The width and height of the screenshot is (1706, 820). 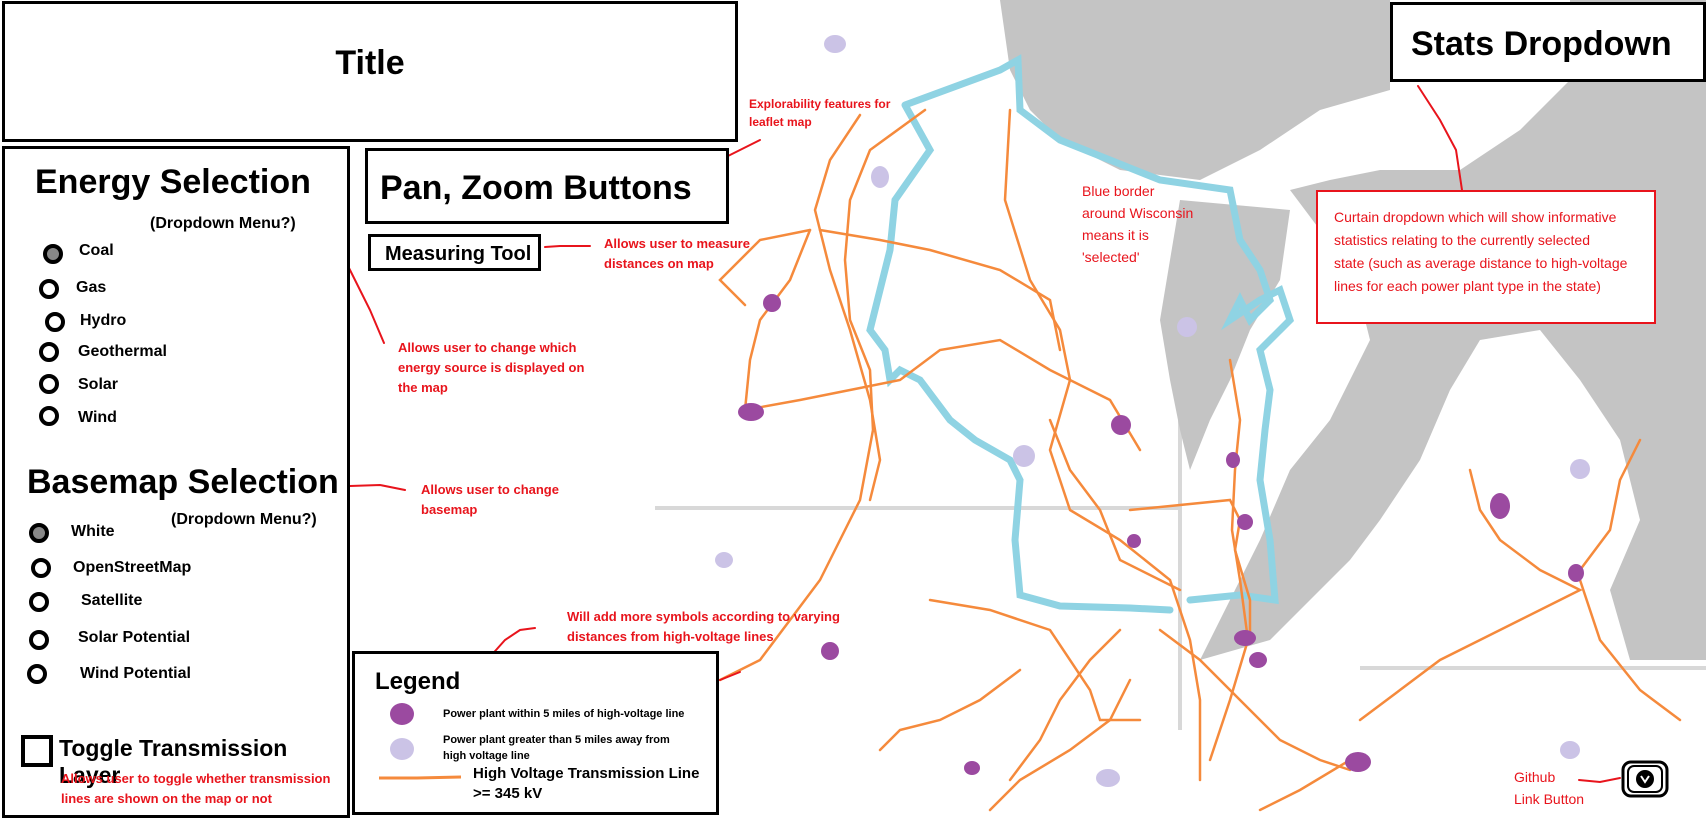 I want to click on annotation-text: basemap, so click(x=449, y=509).